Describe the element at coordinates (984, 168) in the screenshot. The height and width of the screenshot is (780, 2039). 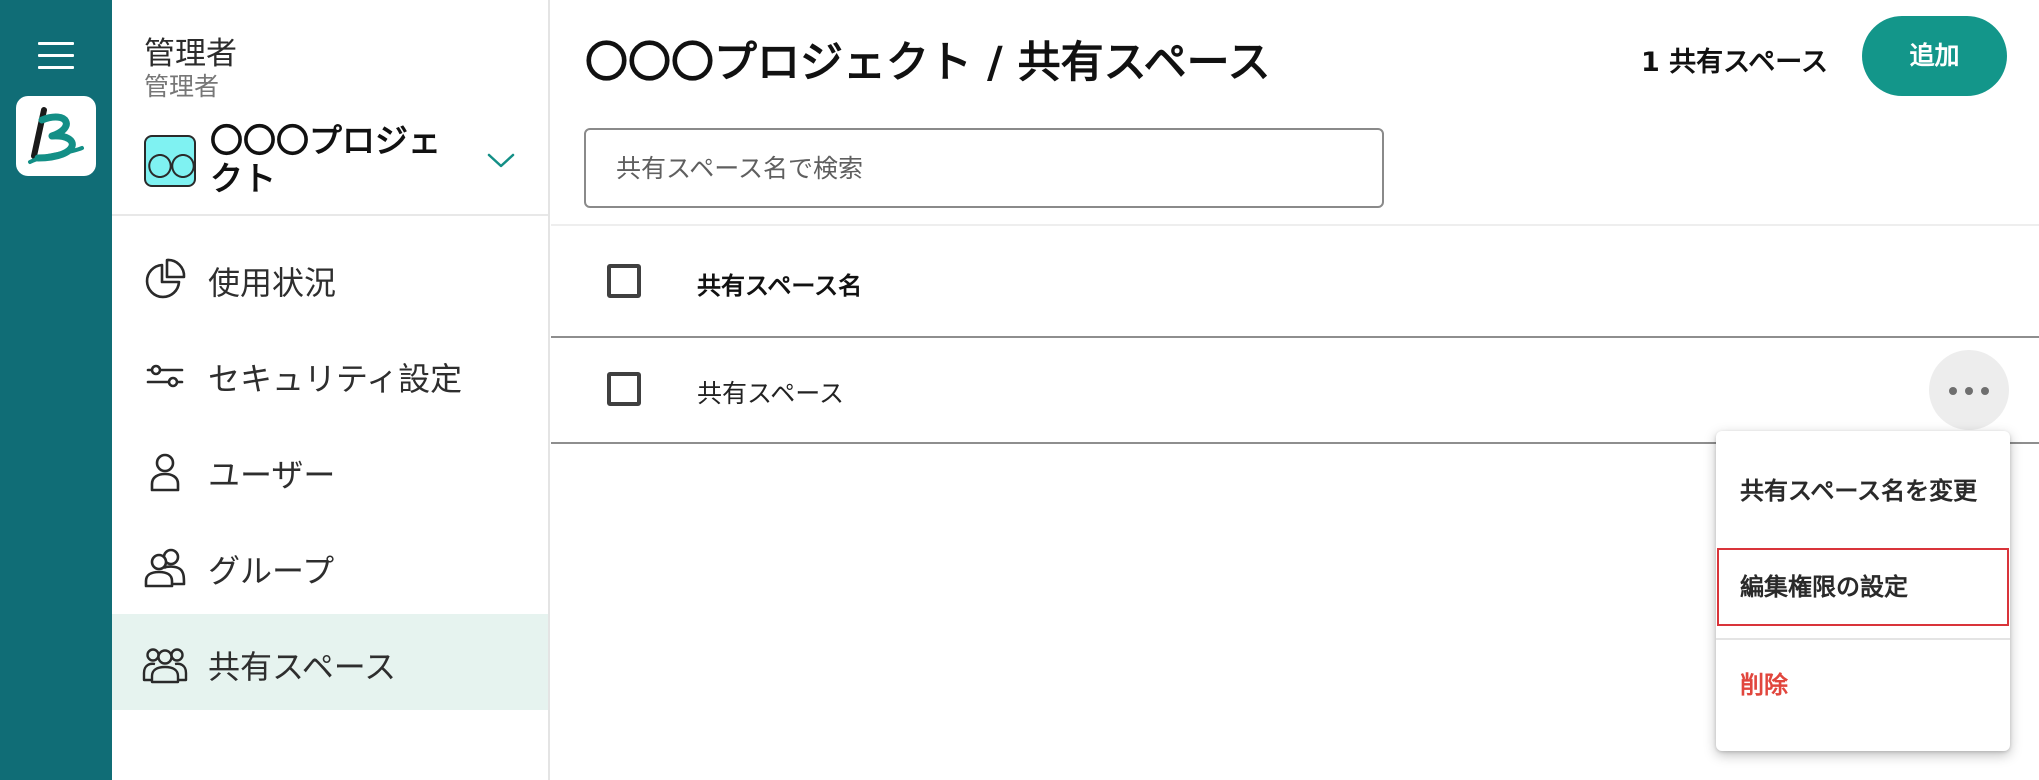
I see `search-input` at that location.